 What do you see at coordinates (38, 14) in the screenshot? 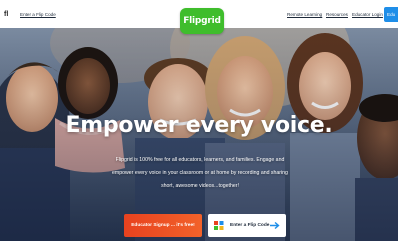
I see `enter-flip-code-link: Enter a Flip Code` at bounding box center [38, 14].